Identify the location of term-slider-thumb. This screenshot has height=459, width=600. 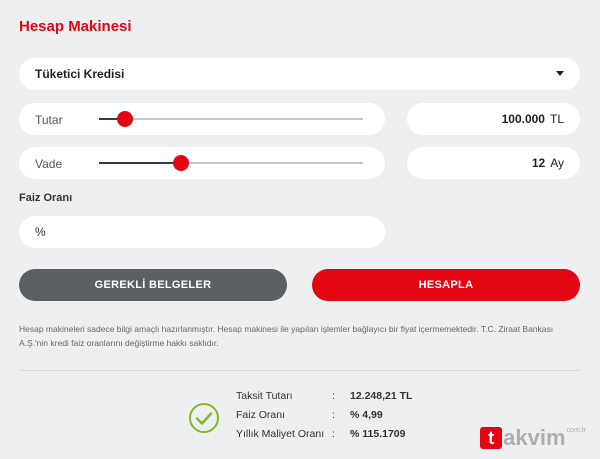
(180, 163).